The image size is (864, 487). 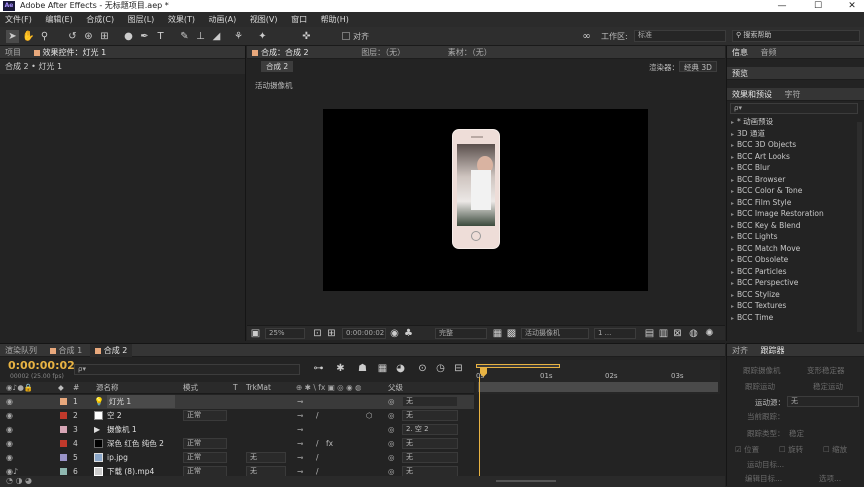 I want to click on local-axis-icon: ✜, so click(x=306, y=36).